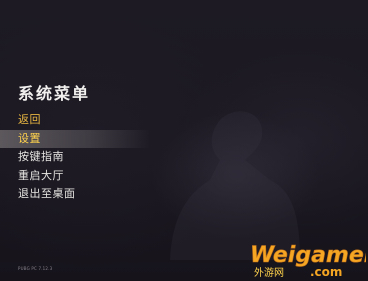 The height and width of the screenshot is (281, 368). I want to click on svg-text: 外游网, so click(269, 272).